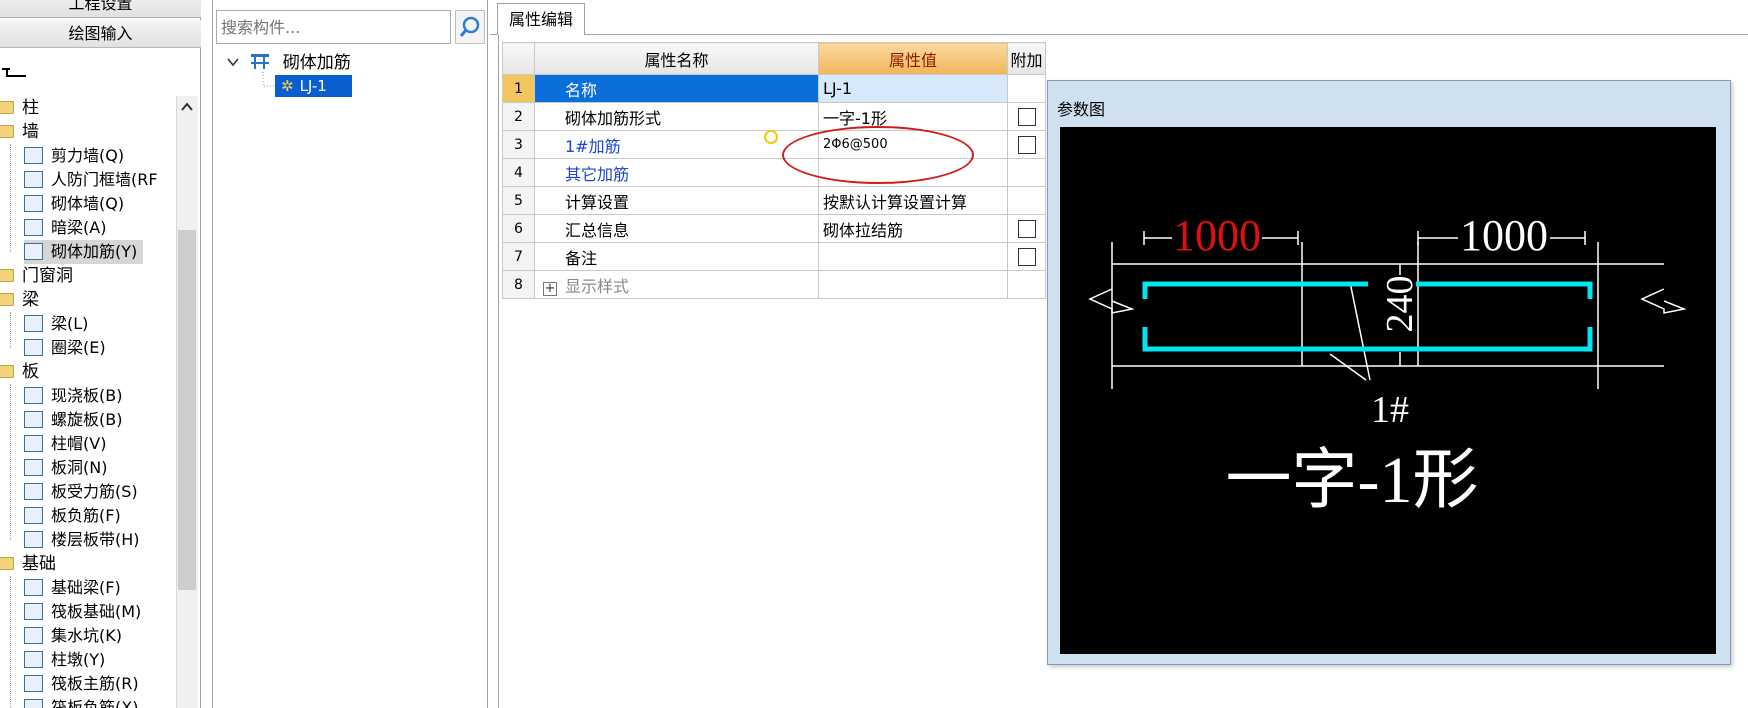  I want to click on property-value-cell: LJ-1, so click(913, 88).